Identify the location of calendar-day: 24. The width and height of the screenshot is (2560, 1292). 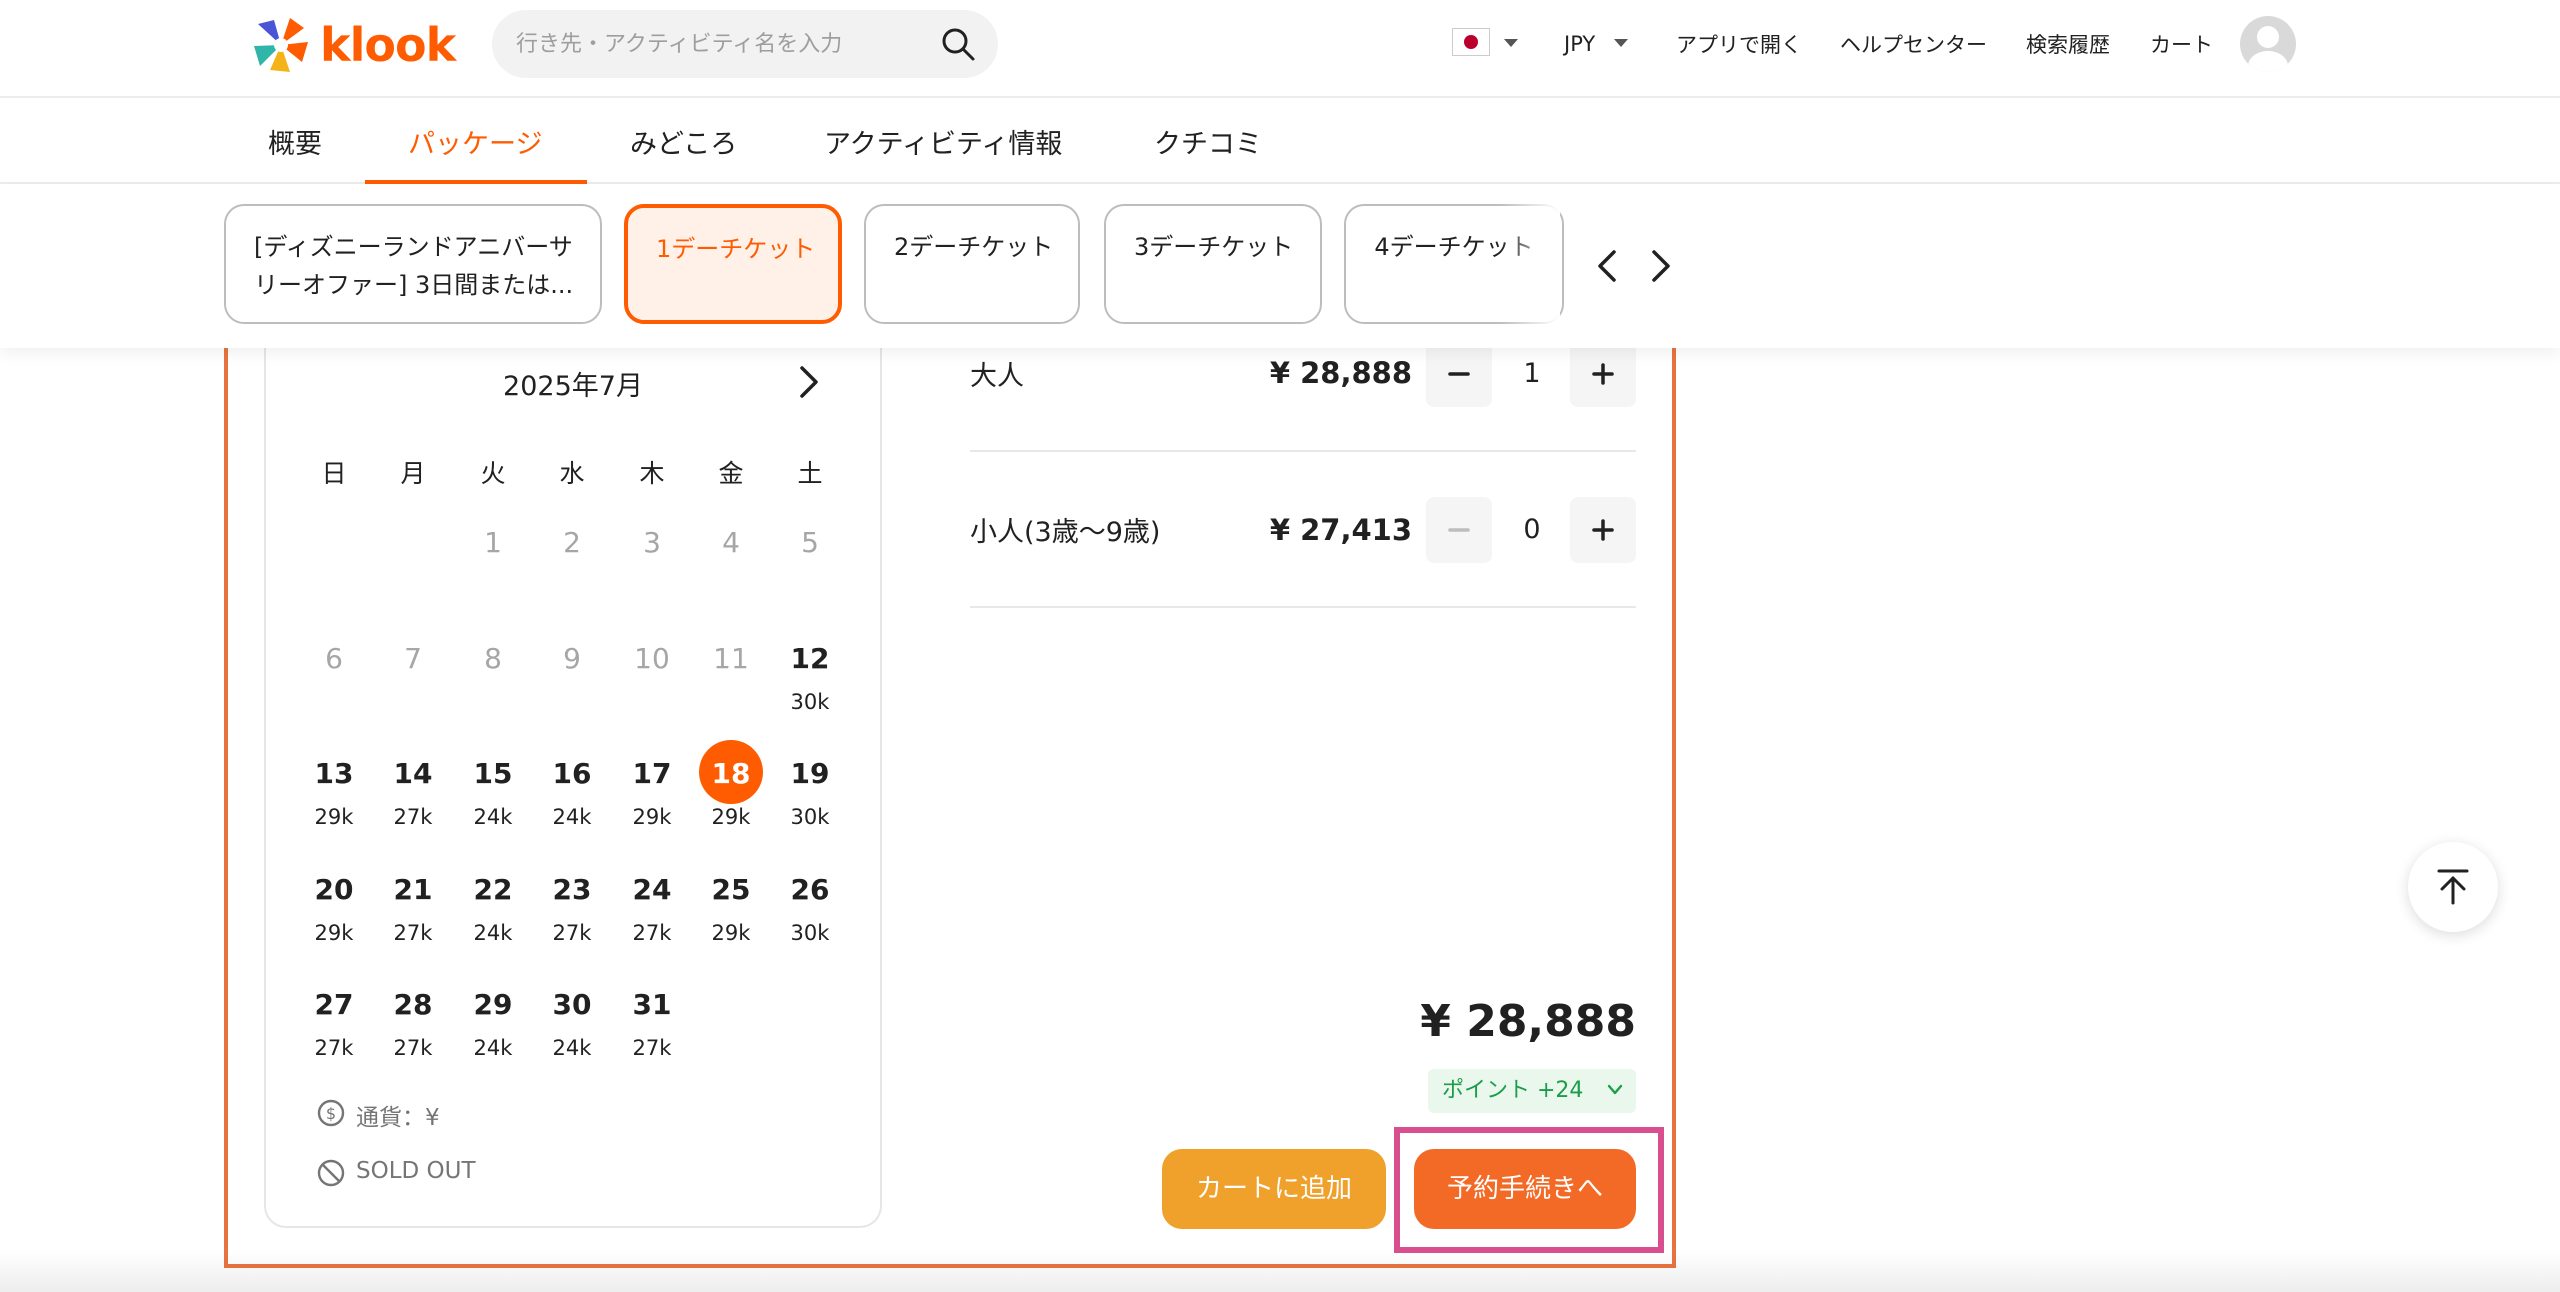
(652, 889).